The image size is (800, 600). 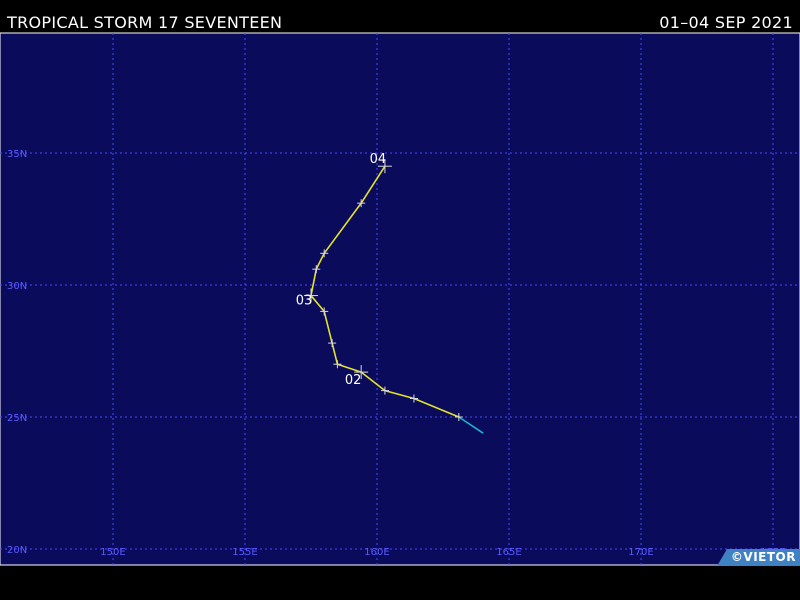 I want to click on credit-text: ©VIETOR, so click(x=763, y=557).